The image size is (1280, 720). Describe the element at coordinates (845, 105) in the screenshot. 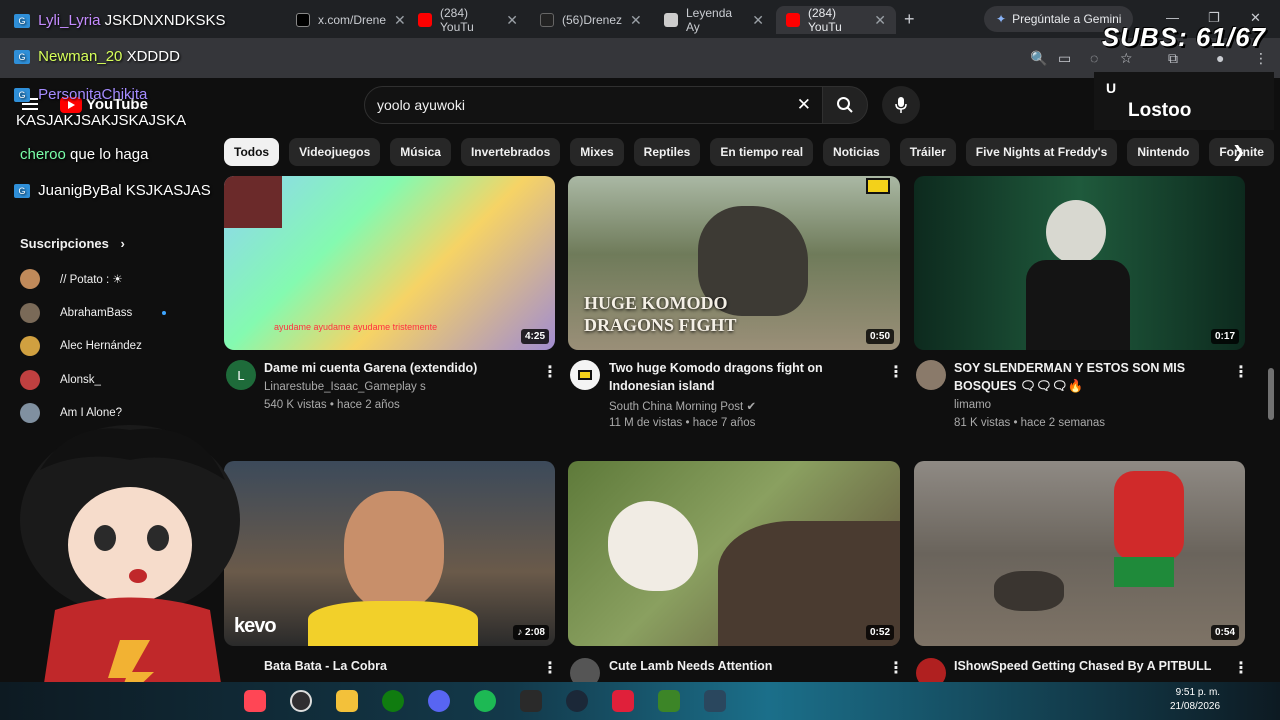

I see `search-button` at that location.